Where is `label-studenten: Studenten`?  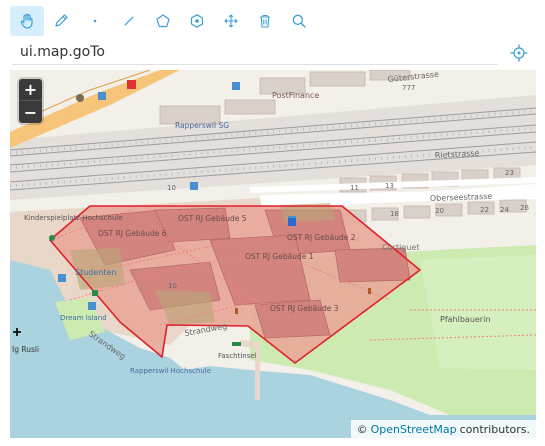 label-studenten: Studenten is located at coordinates (95, 272).